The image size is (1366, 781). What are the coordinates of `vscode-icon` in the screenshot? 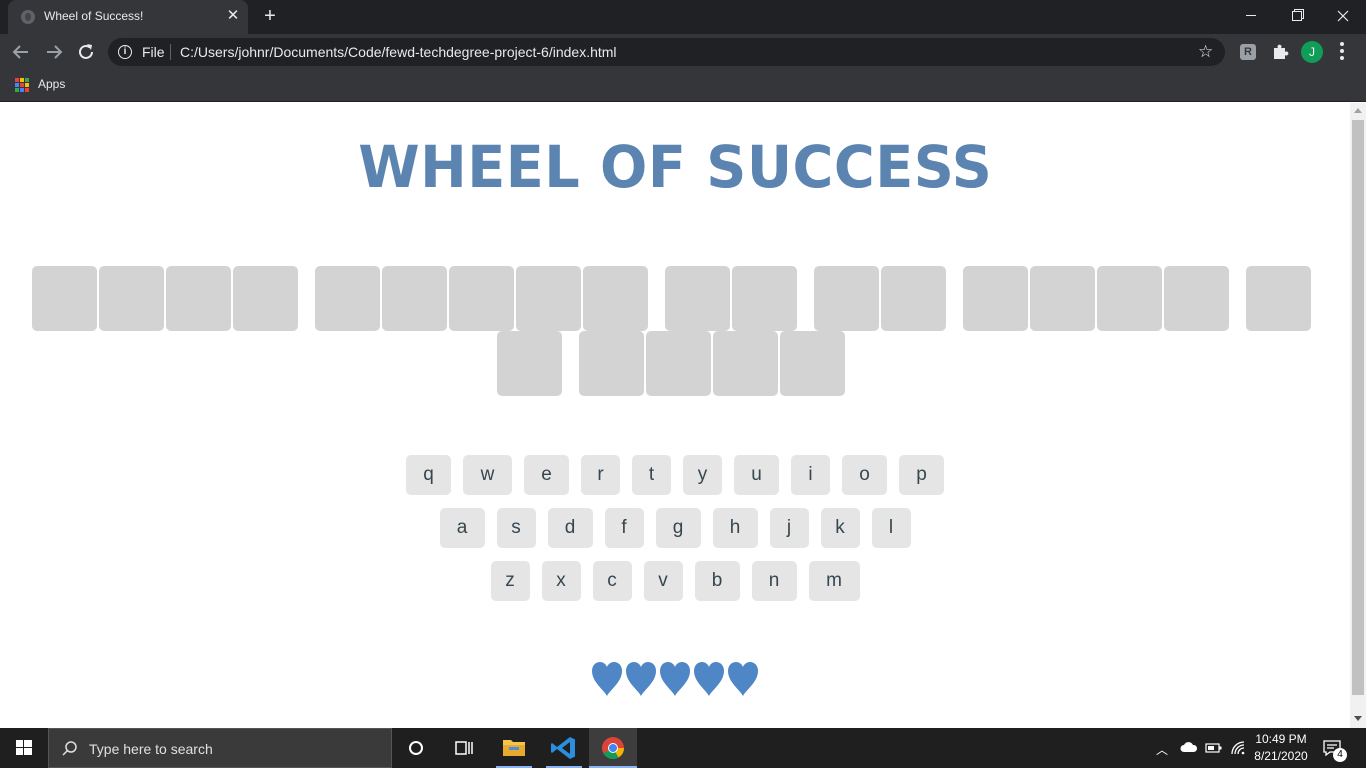 It's located at (563, 748).